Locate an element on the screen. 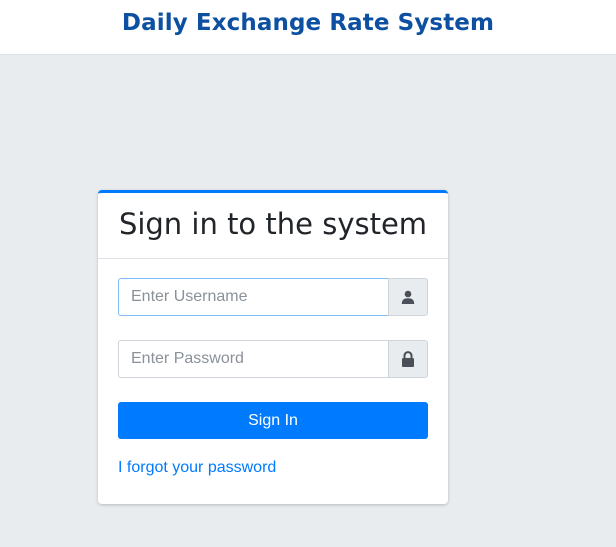 This screenshot has width=616, height=547. username-addon is located at coordinates (408, 297).